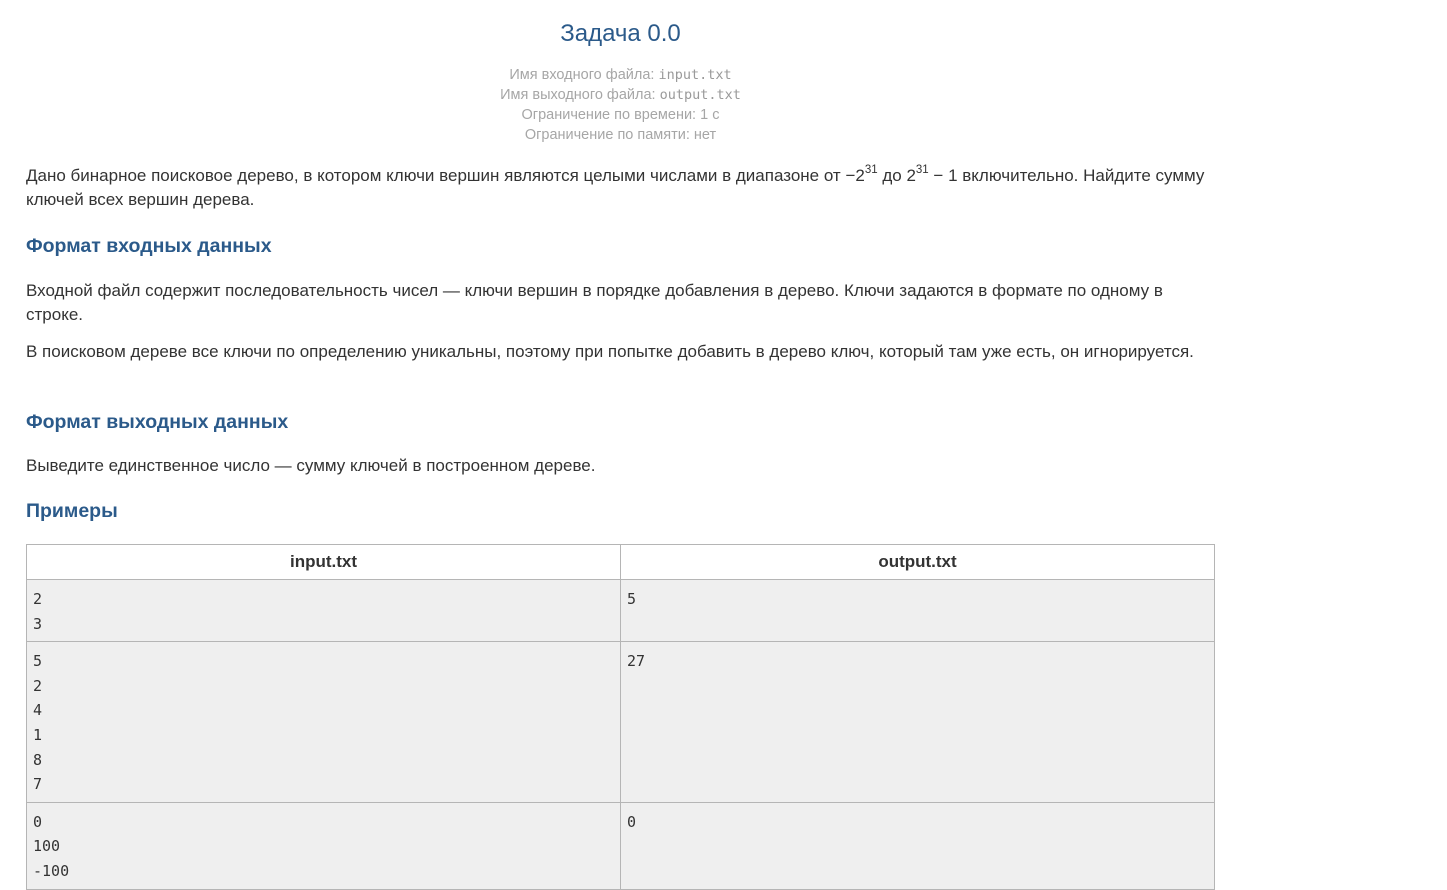 The height and width of the screenshot is (890, 1447). Describe the element at coordinates (584, 75) in the screenshot. I see `input-file-label: Имя входного файла:` at that location.